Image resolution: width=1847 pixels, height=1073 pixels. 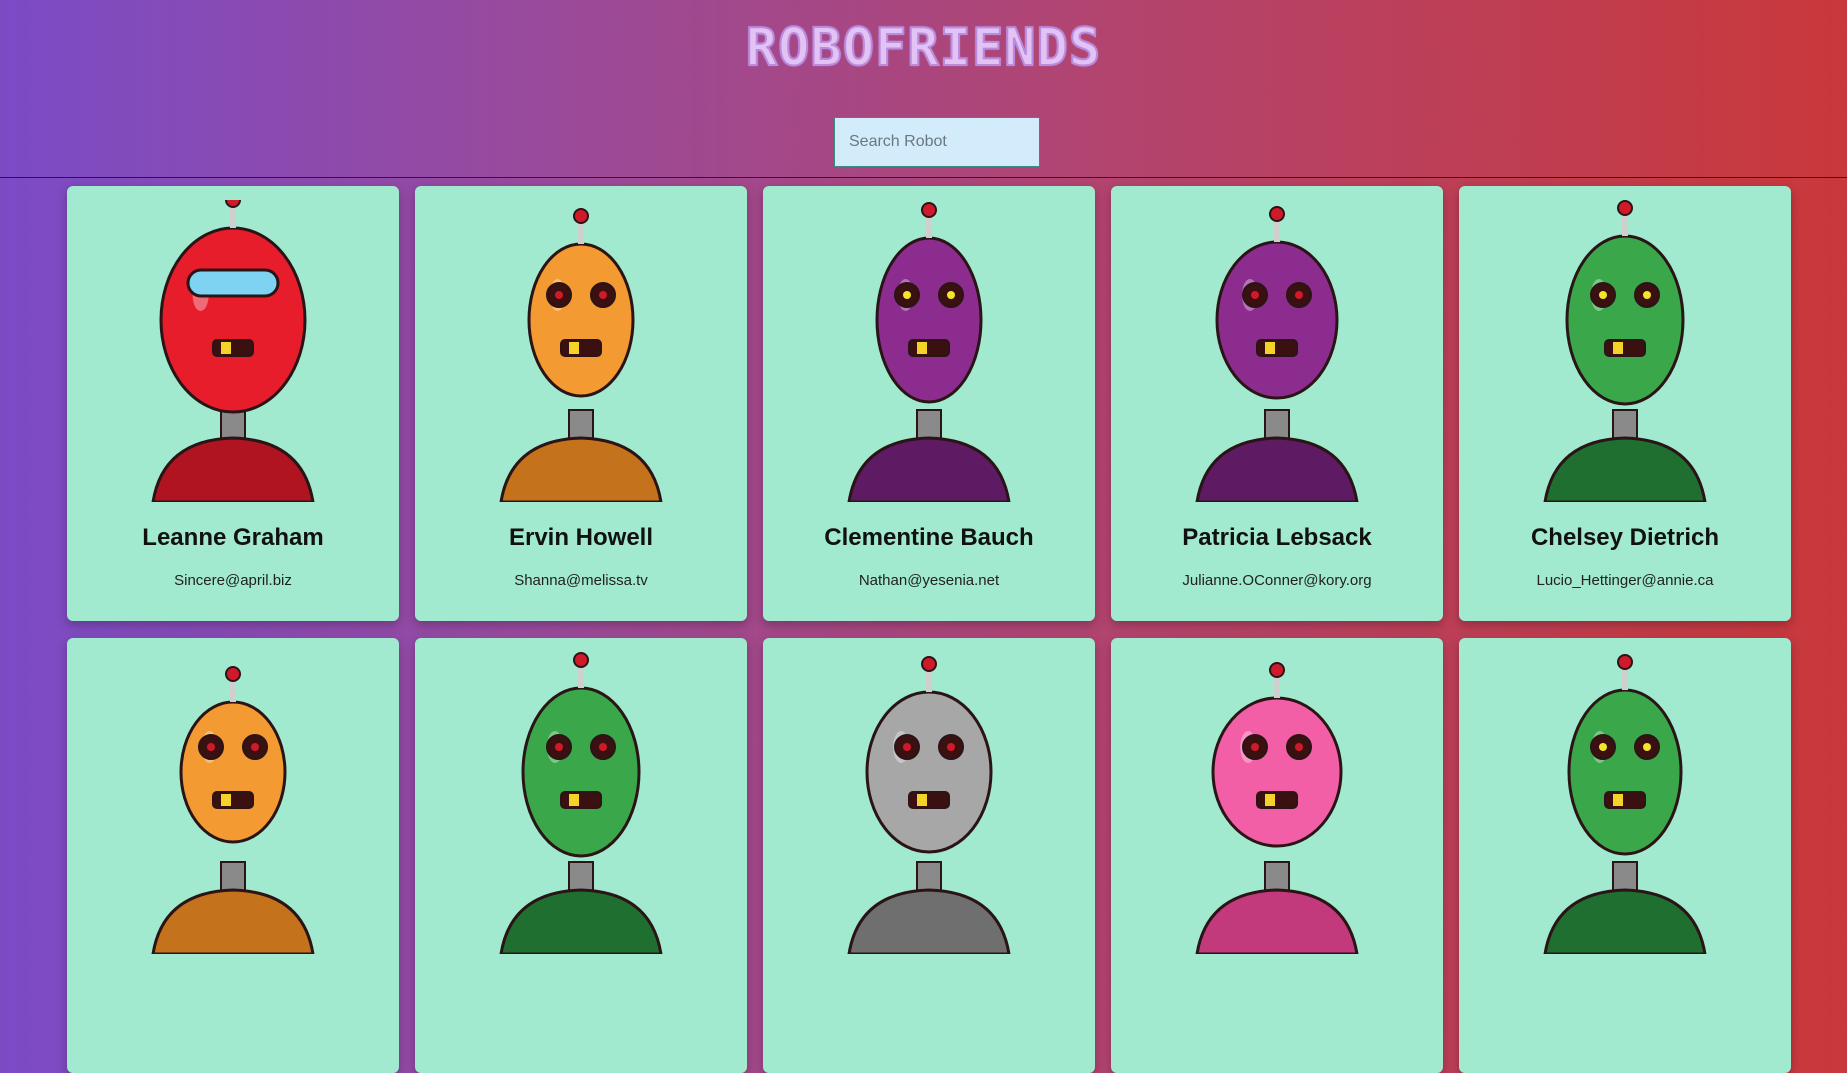 What do you see at coordinates (929, 537) in the screenshot?
I see `robot-name: Clementine Bauch` at bounding box center [929, 537].